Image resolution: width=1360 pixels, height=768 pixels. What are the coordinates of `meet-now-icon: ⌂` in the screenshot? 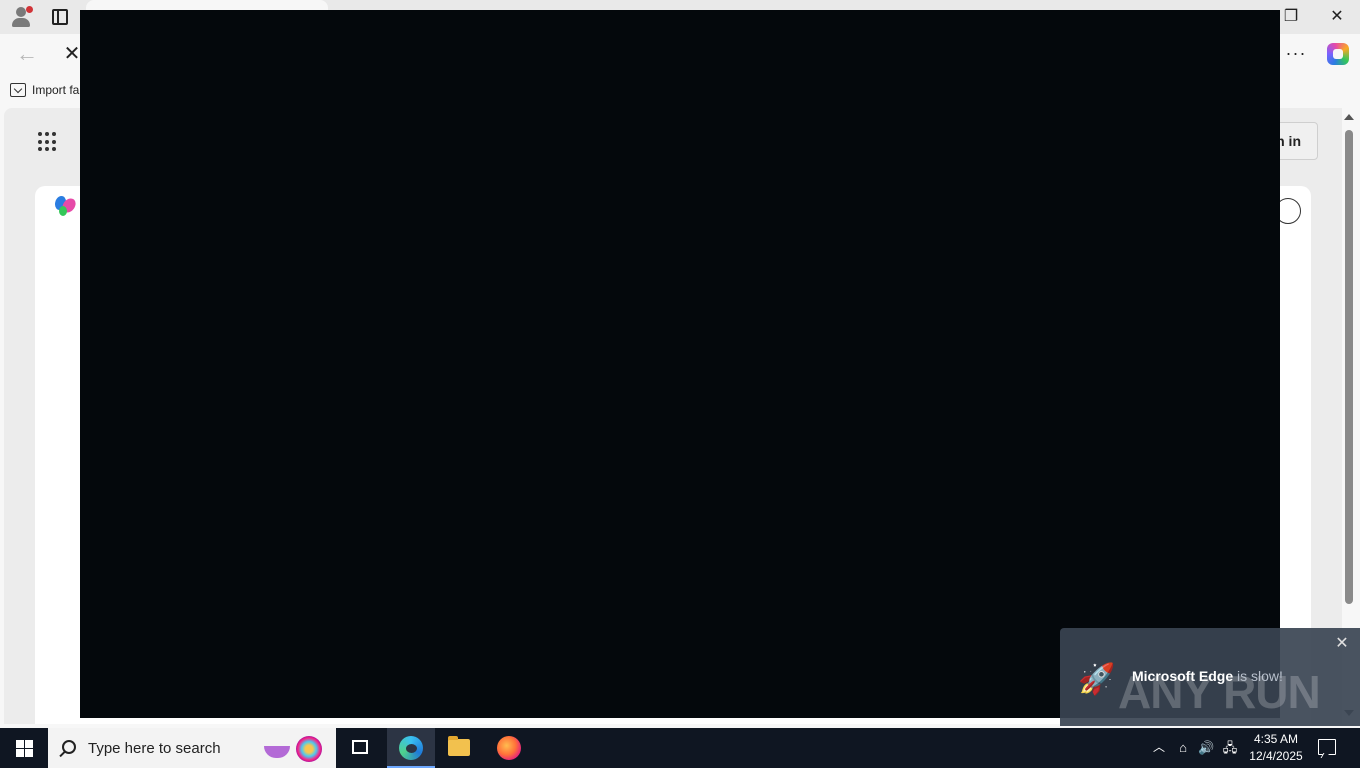 It's located at (1183, 748).